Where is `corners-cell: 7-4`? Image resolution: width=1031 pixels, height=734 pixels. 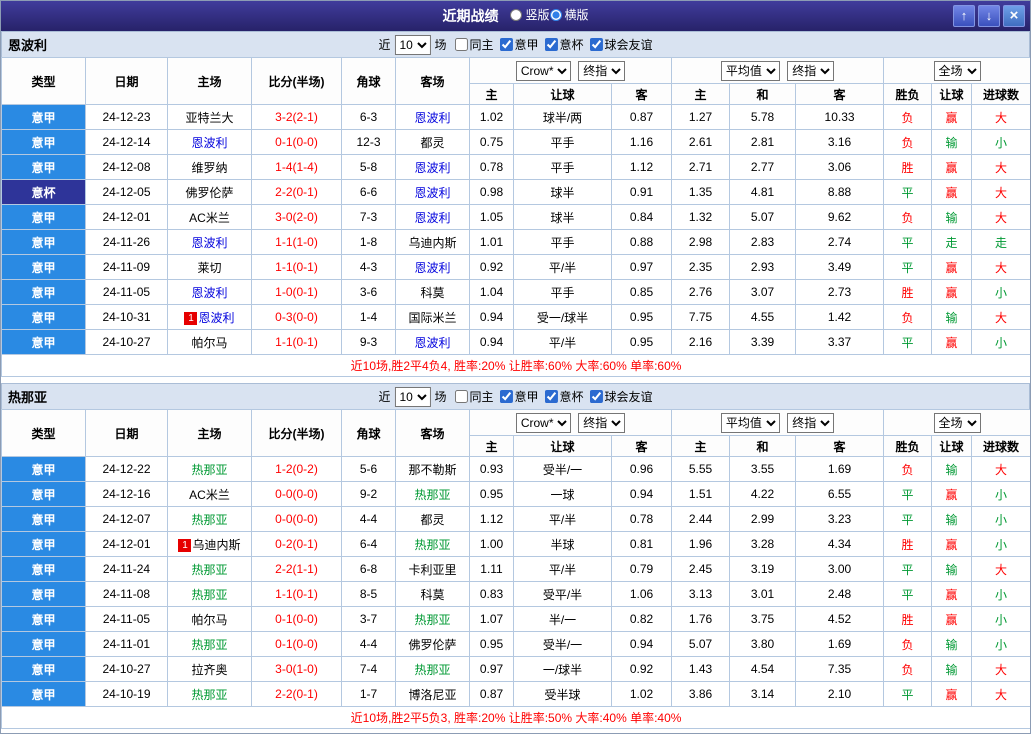
corners-cell: 7-4 is located at coordinates (368, 669).